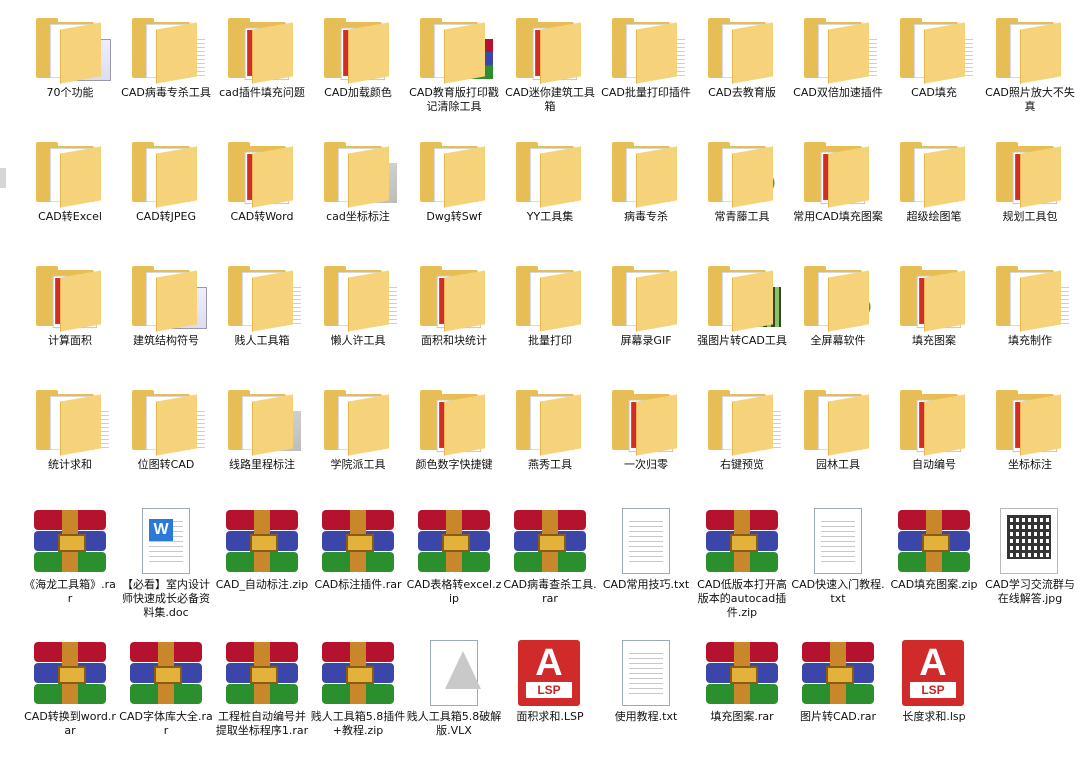  I want to click on text-file-icon, so click(838, 542).